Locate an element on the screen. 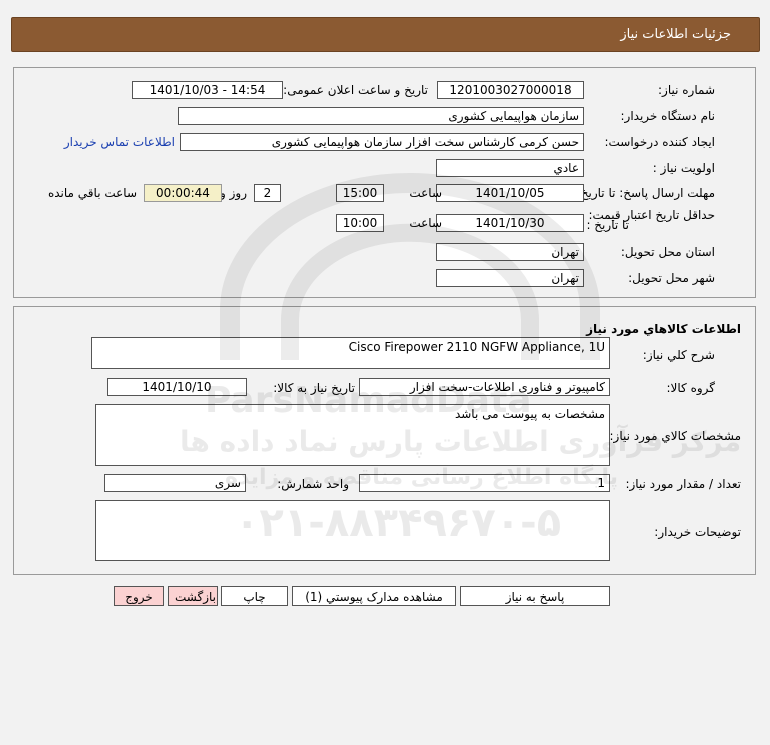 Image resolution: width=770 pixels, height=745 pixels. buyer-notes-label: توضیحات خریدار: is located at coordinates (697, 532).